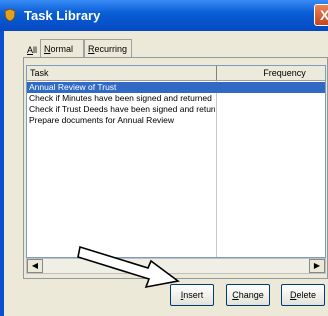 The width and height of the screenshot is (328, 316). What do you see at coordinates (176, 73) in the screenshot?
I see `list-header: Task Frequency` at bounding box center [176, 73].